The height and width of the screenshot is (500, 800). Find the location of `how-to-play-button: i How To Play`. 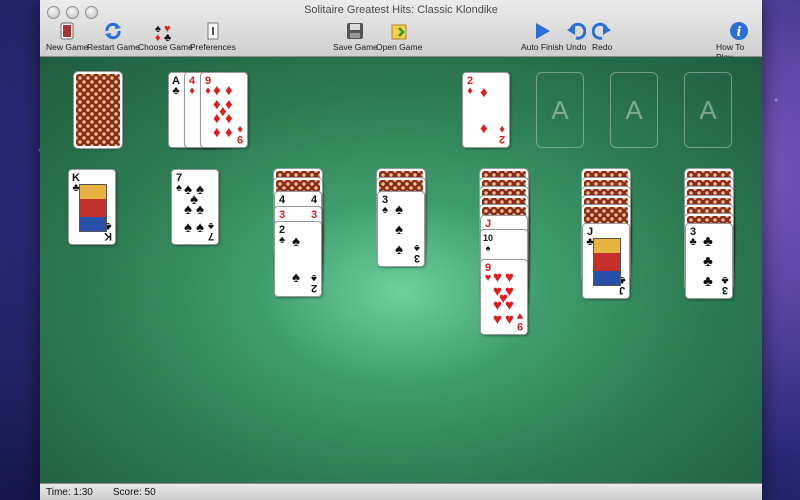

how-to-play-button: i How To Play is located at coordinates (739, 41).